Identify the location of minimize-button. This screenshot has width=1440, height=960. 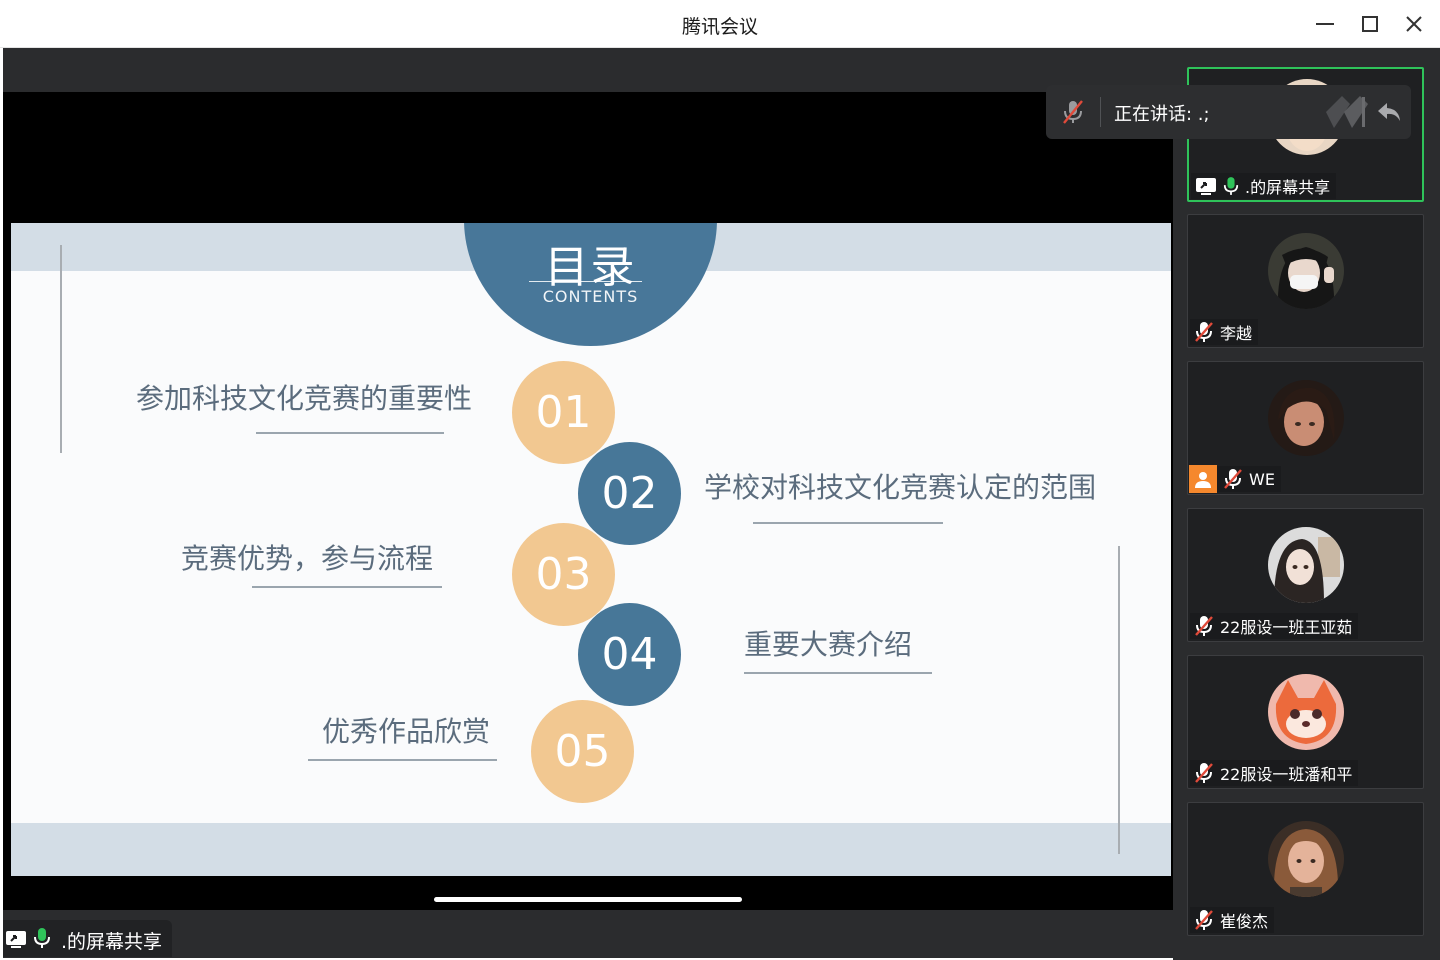
(1325, 24).